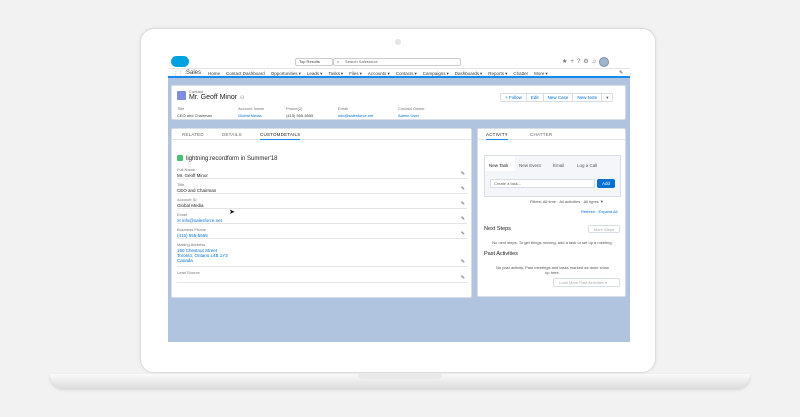 The image size is (800, 417). What do you see at coordinates (180, 61) in the screenshot?
I see `salesforce-logo` at bounding box center [180, 61].